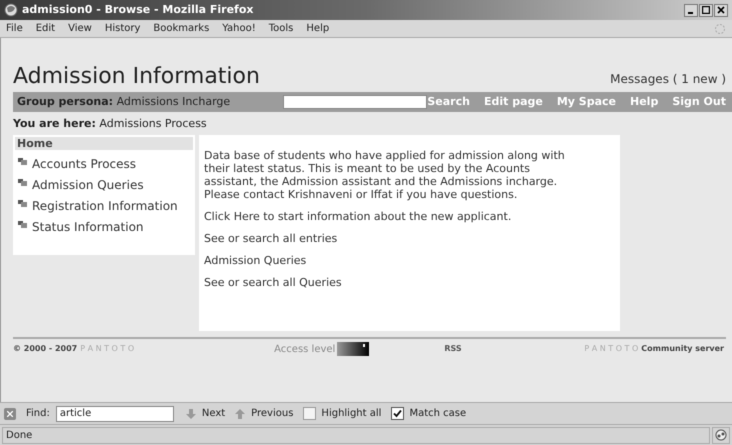  Describe the element at coordinates (356, 435) in the screenshot. I see `status-text: Done` at that location.